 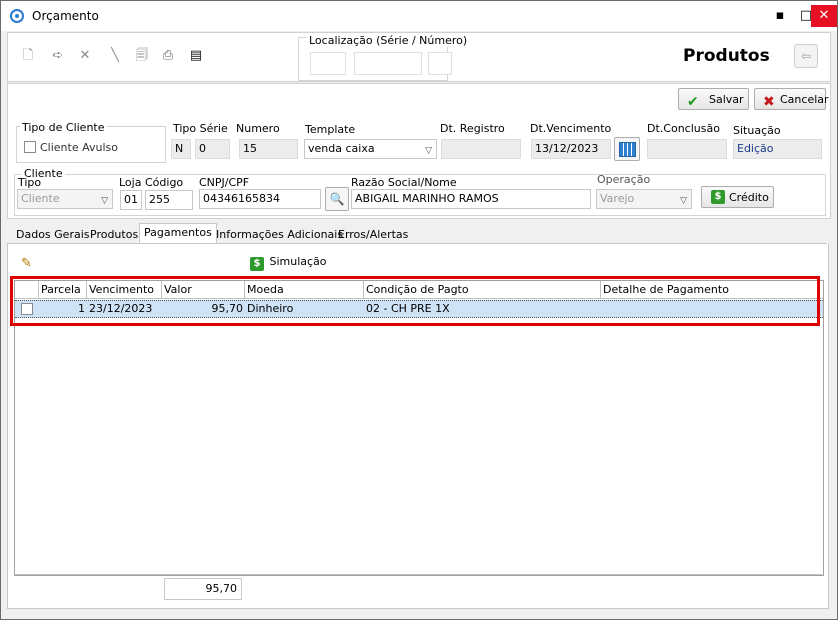 I want to click on dt-vencimento-field: 13/12/2023, so click(x=571, y=149).